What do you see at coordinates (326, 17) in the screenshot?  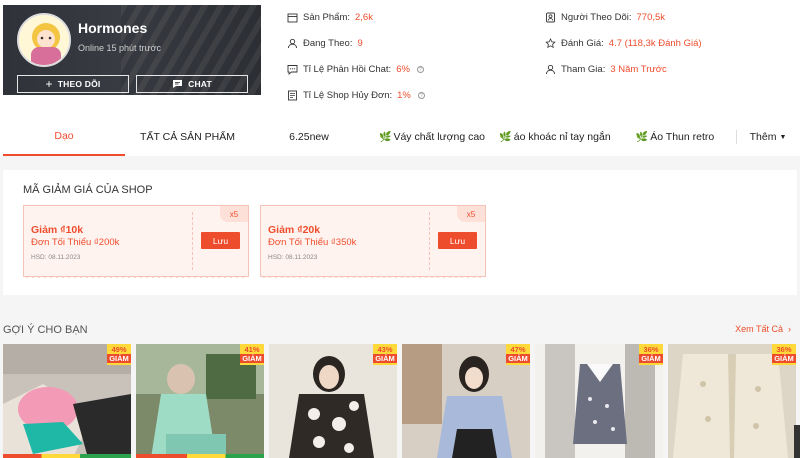 I see `stat-products-label: Sản Phẩm:` at bounding box center [326, 17].